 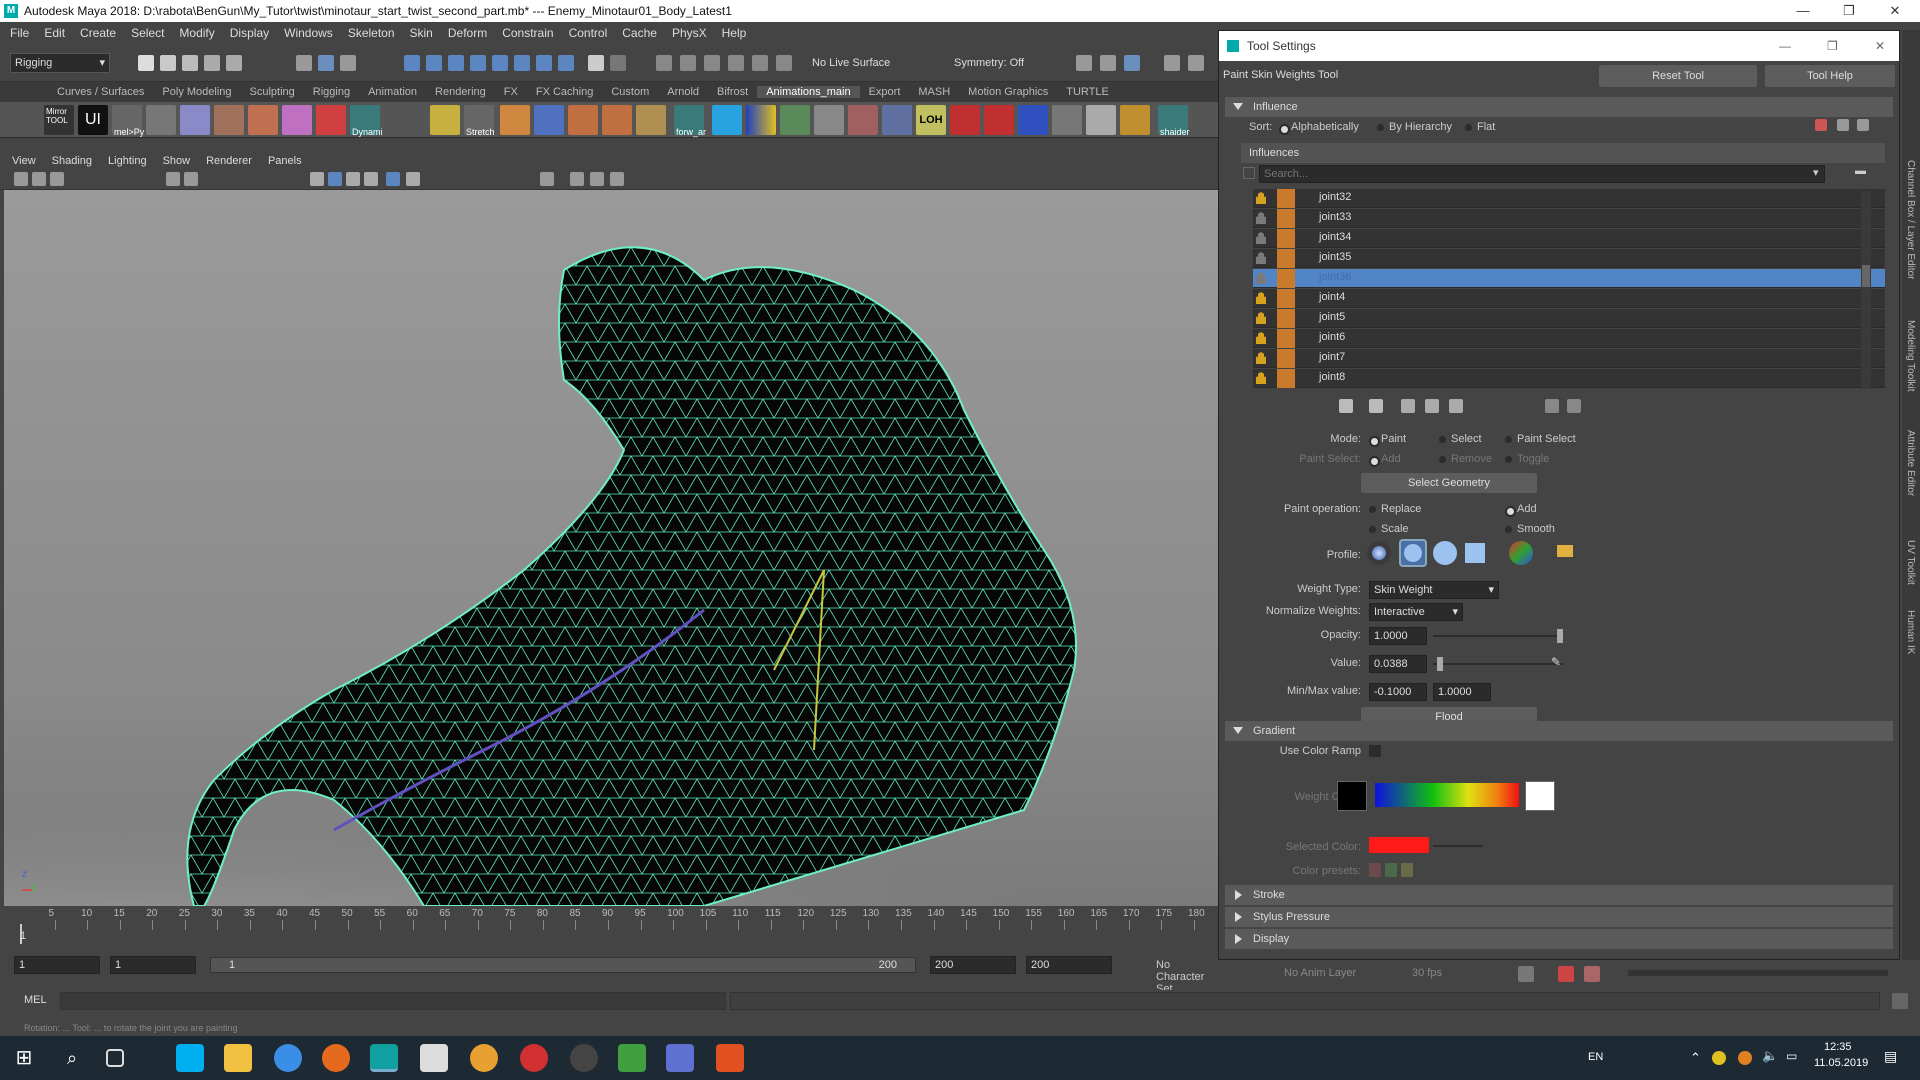 I want to click on menu-skeleton: Skeleton, so click(x=371, y=33).